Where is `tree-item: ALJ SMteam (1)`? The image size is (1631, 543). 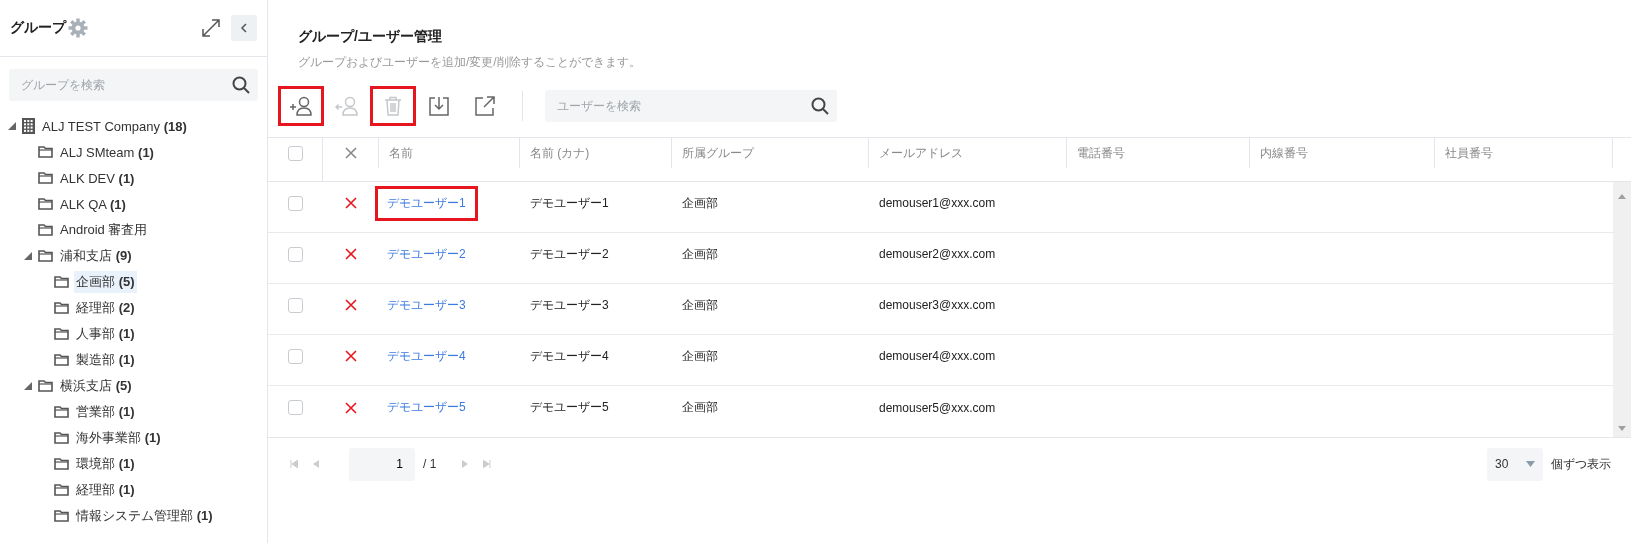
tree-item: ALJ SMteam (1) is located at coordinates (107, 152).